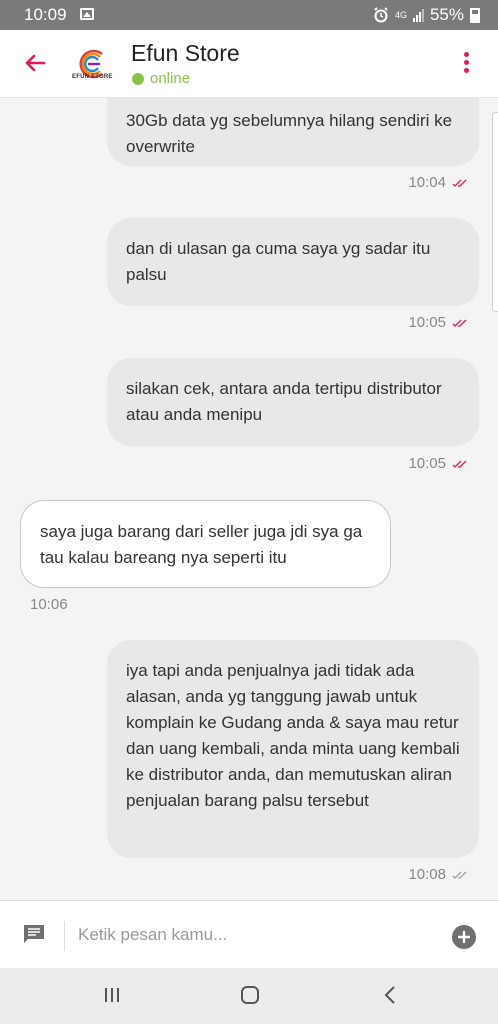  I want to click on more-vert-icon, so click(466, 64).